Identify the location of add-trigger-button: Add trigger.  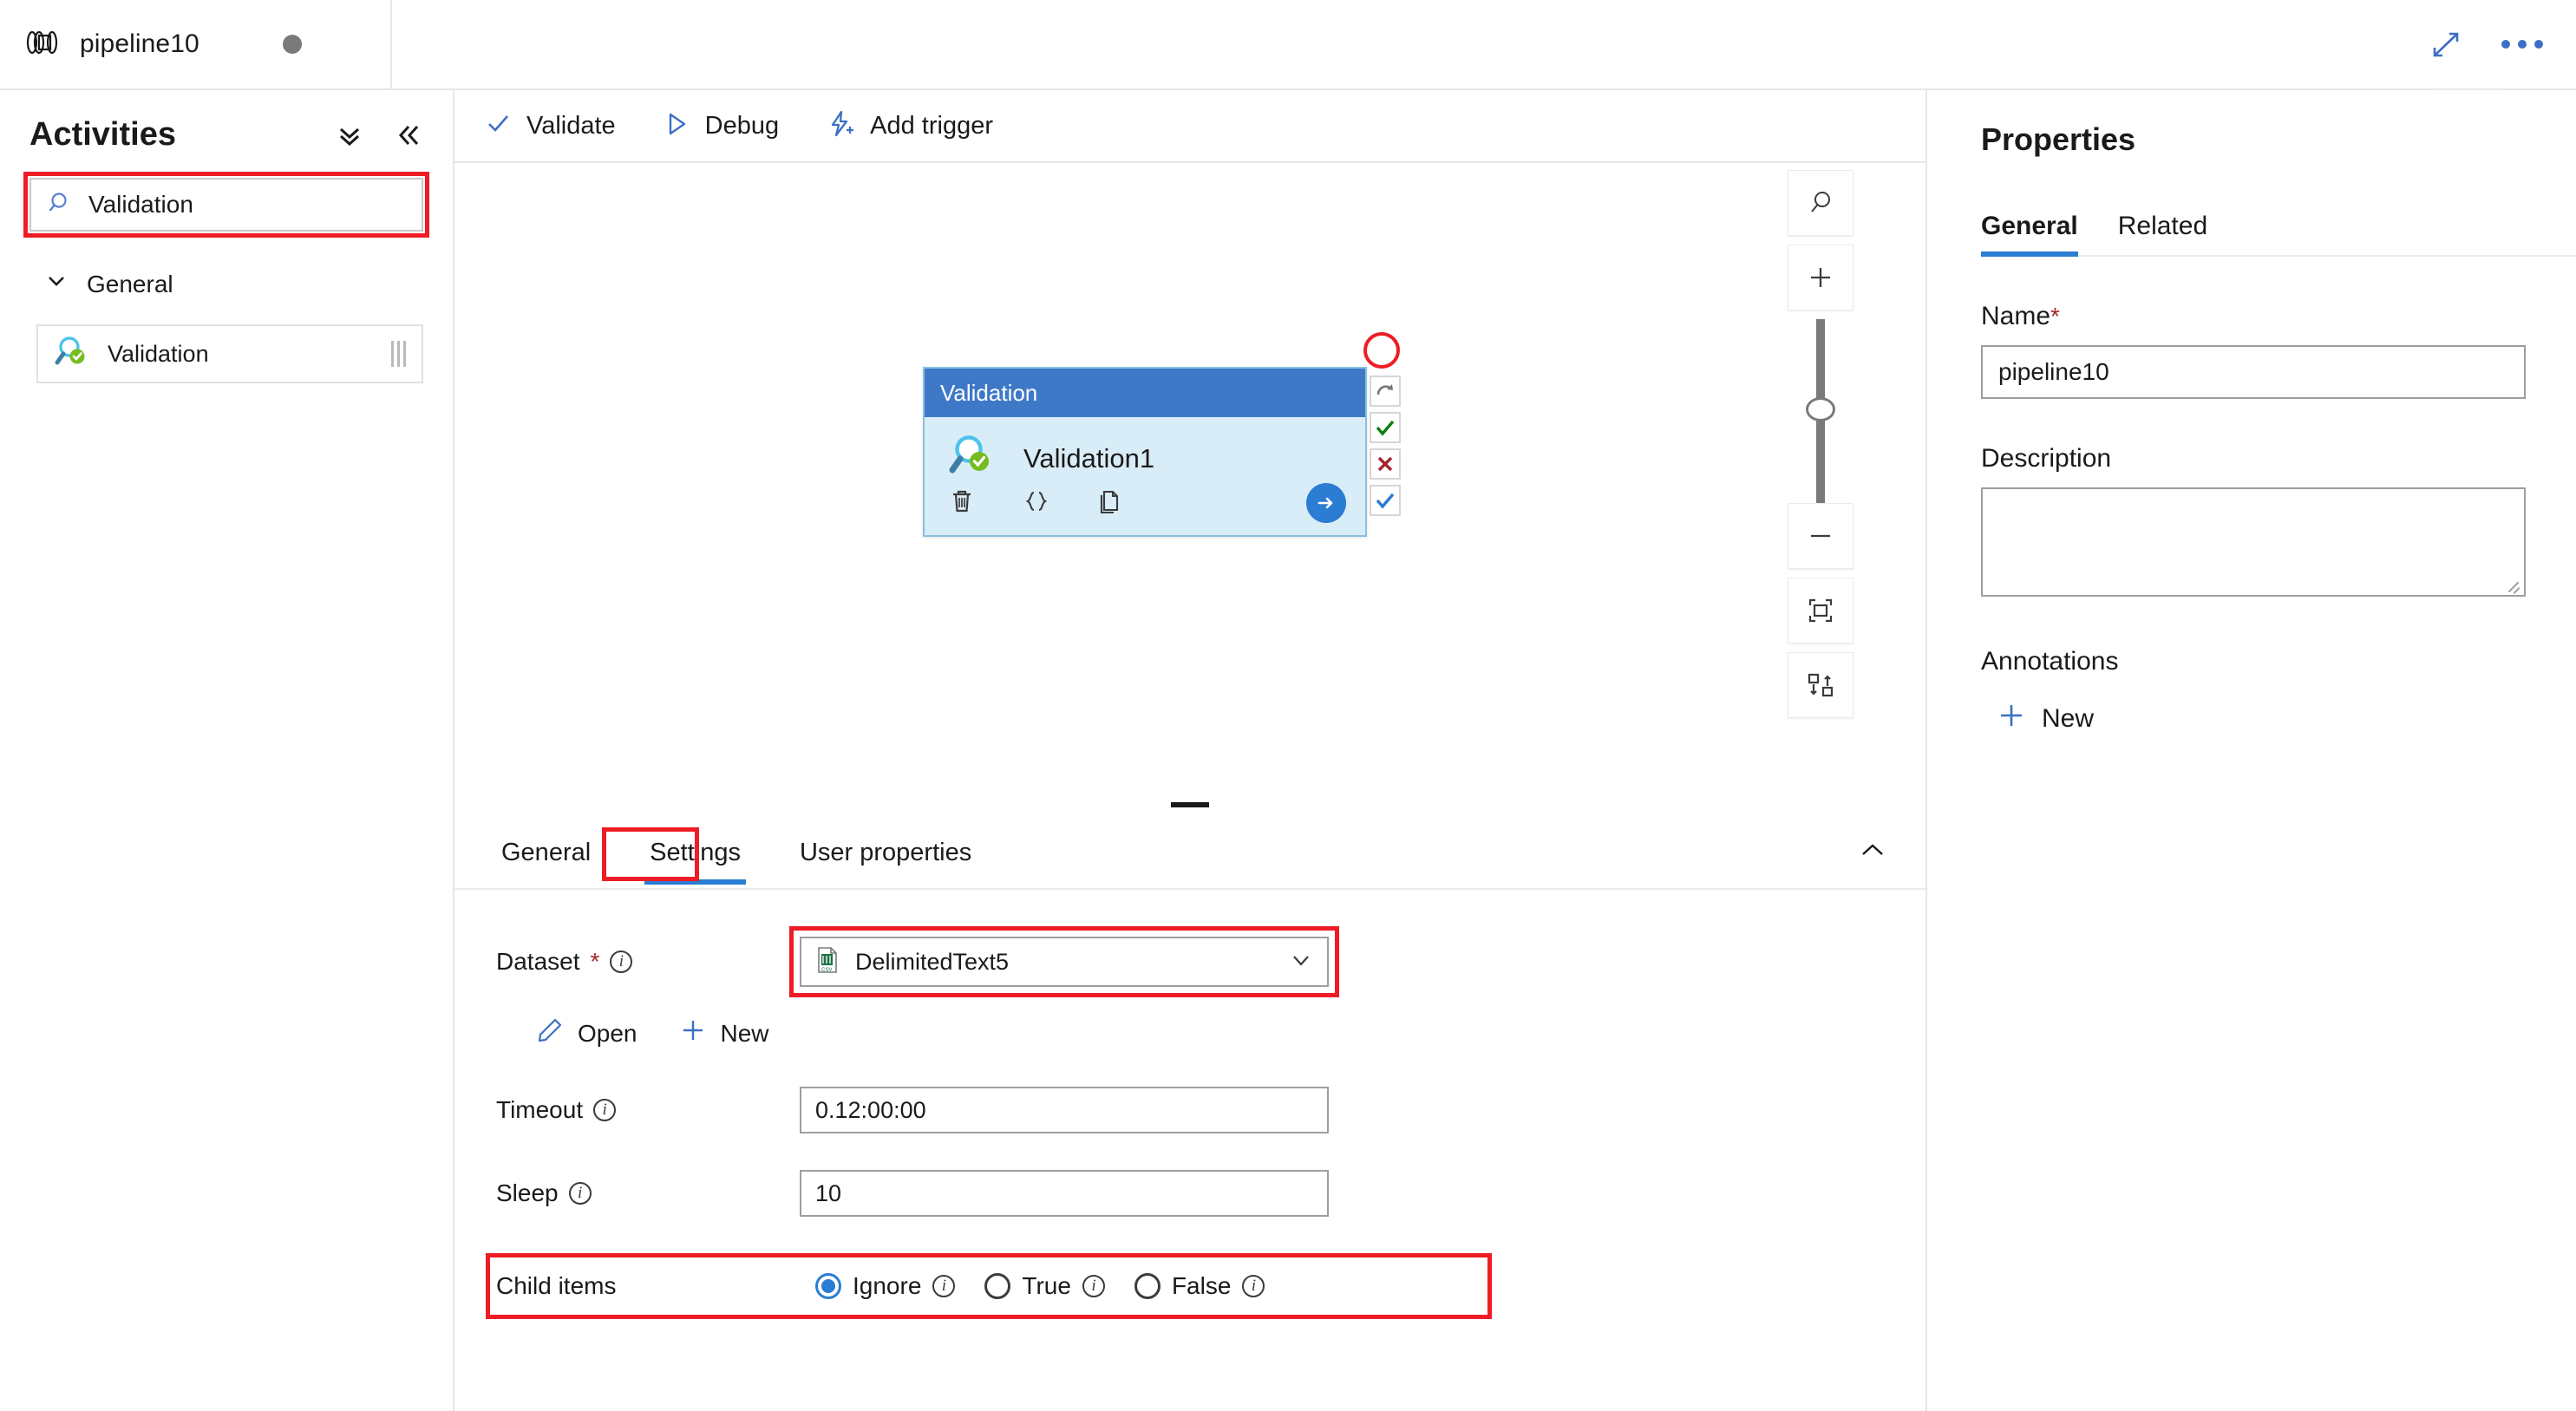
(909, 126).